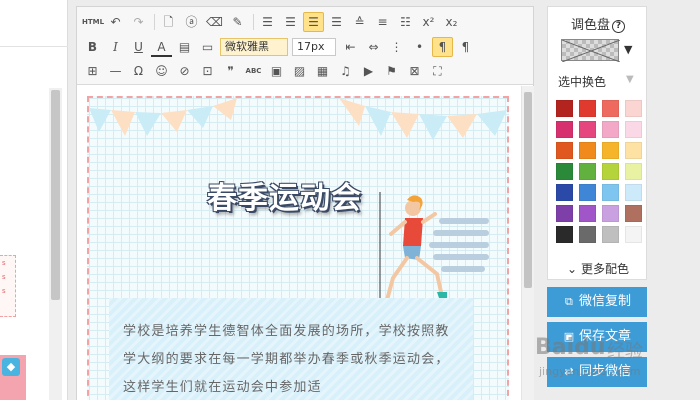  I want to click on underline-button: U, so click(138, 47).